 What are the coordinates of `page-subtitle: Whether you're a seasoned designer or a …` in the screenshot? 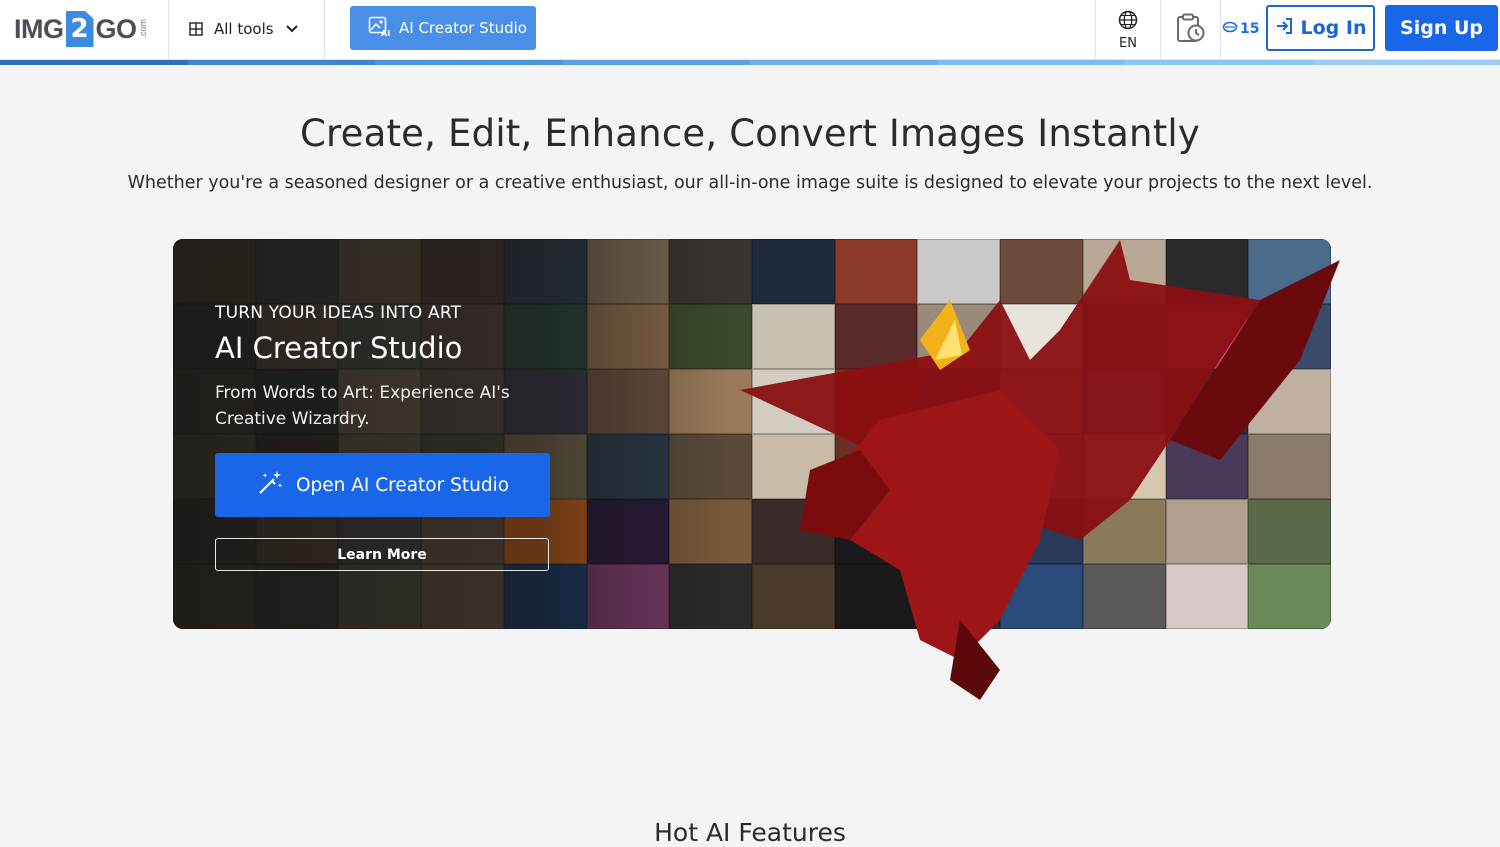 It's located at (750, 183).